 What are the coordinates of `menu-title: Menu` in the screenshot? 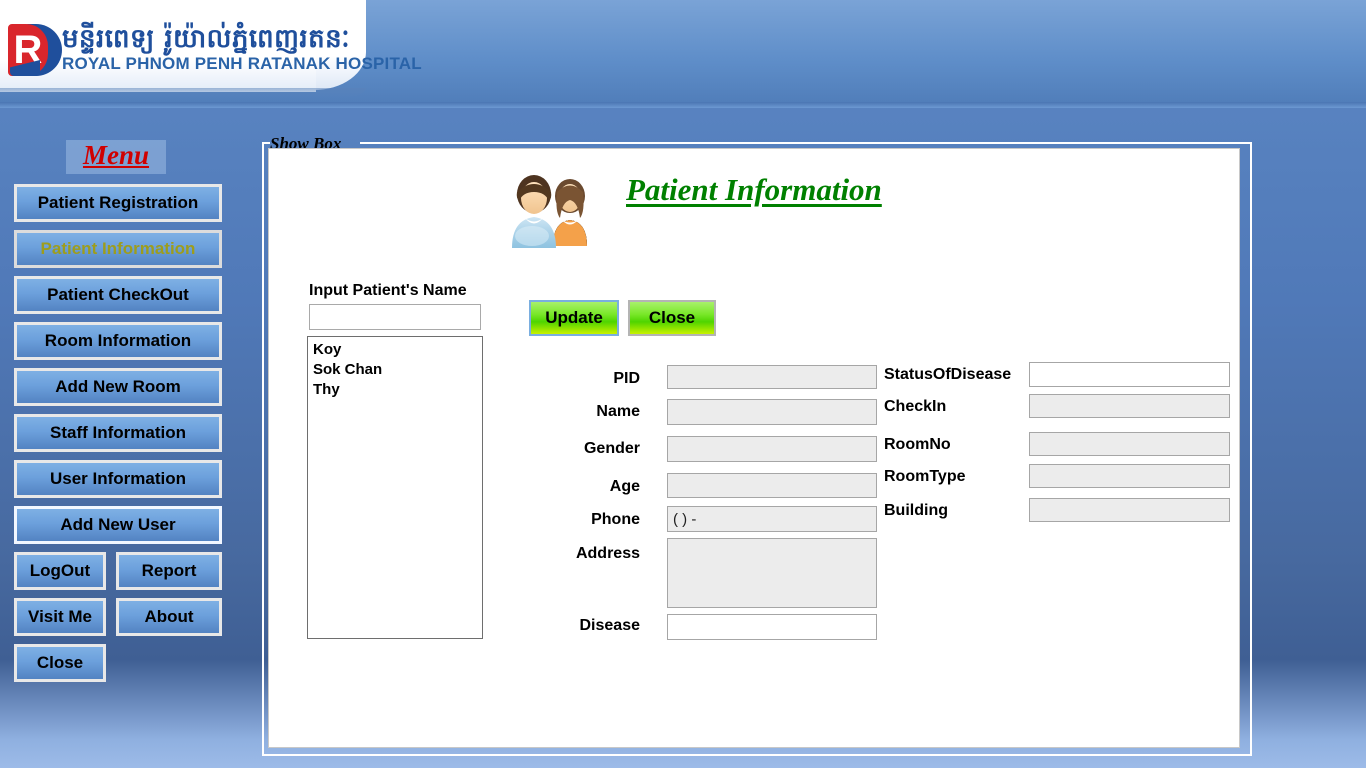 It's located at (116, 157).